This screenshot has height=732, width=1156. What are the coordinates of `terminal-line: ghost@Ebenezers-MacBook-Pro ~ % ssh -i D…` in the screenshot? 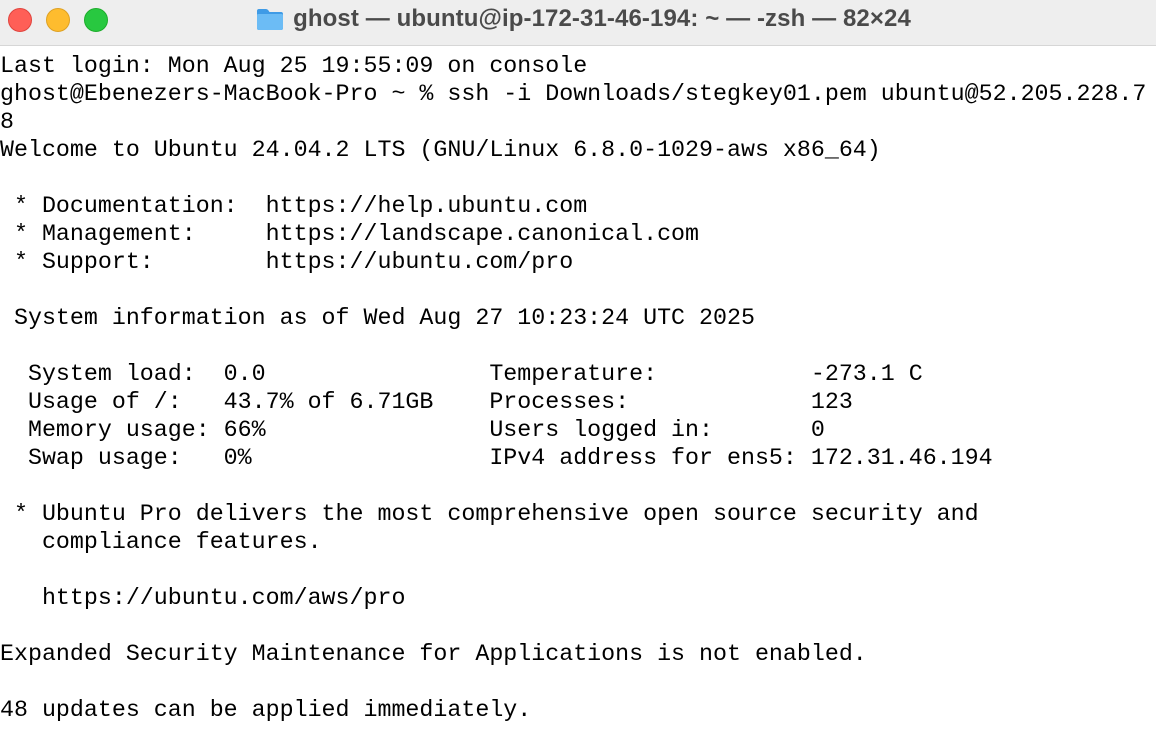 It's located at (573, 94).